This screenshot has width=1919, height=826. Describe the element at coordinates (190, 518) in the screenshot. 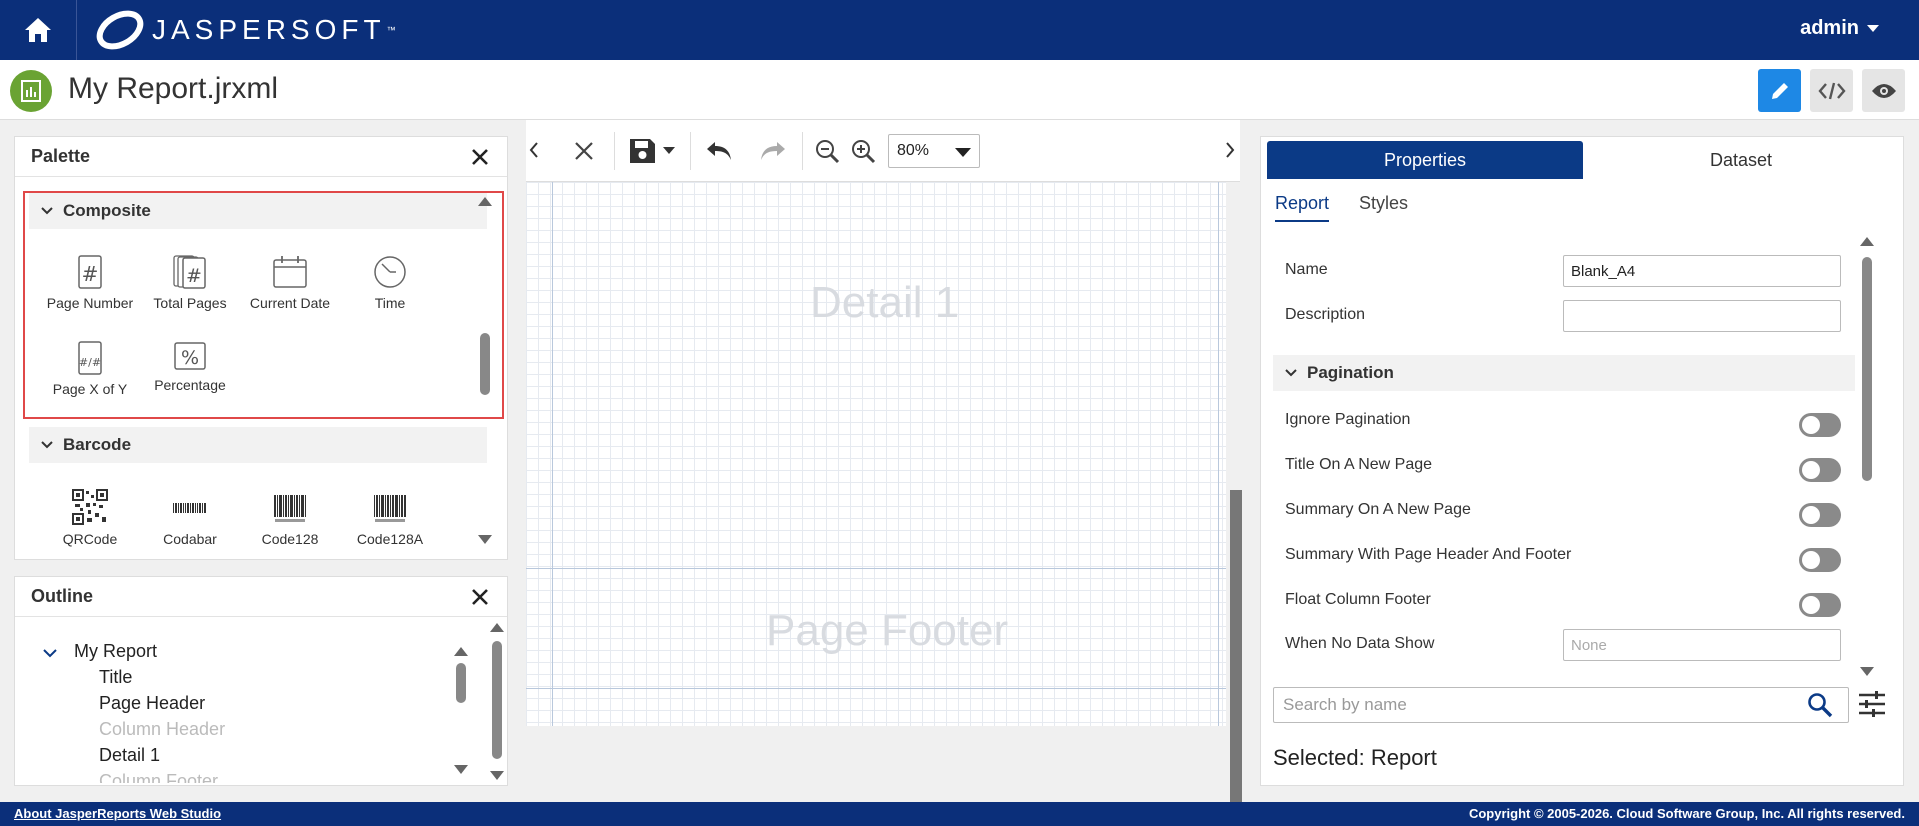

I see `tool-codabar: Codabar` at that location.